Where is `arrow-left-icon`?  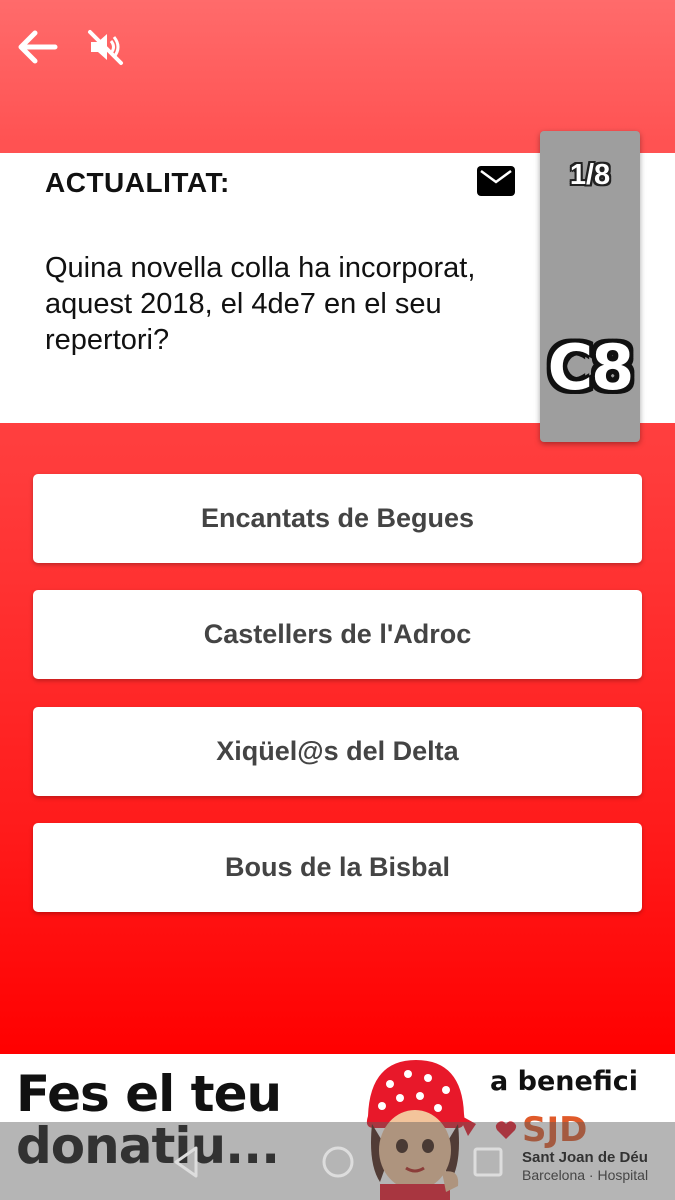 arrow-left-icon is located at coordinates (38, 47).